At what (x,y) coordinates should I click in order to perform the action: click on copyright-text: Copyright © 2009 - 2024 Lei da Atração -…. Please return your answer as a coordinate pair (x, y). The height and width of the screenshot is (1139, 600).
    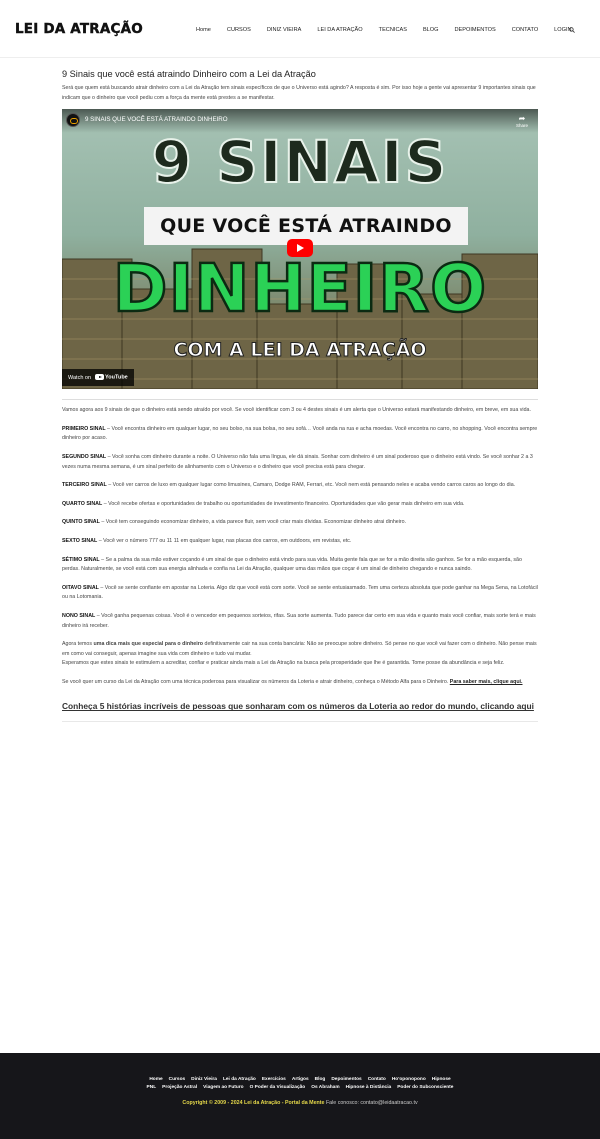
    Looking at the image, I should click on (253, 1103).